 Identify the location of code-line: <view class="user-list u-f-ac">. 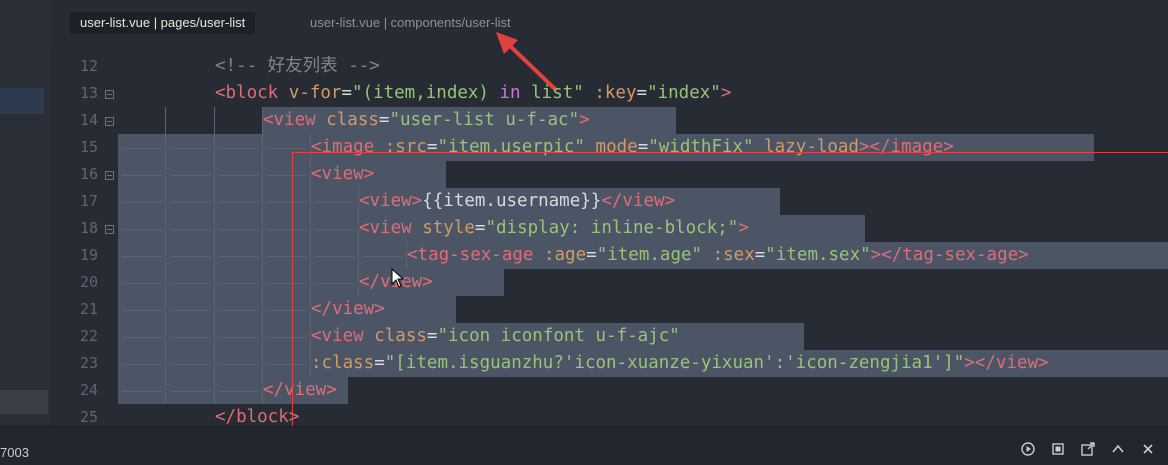
(426, 120).